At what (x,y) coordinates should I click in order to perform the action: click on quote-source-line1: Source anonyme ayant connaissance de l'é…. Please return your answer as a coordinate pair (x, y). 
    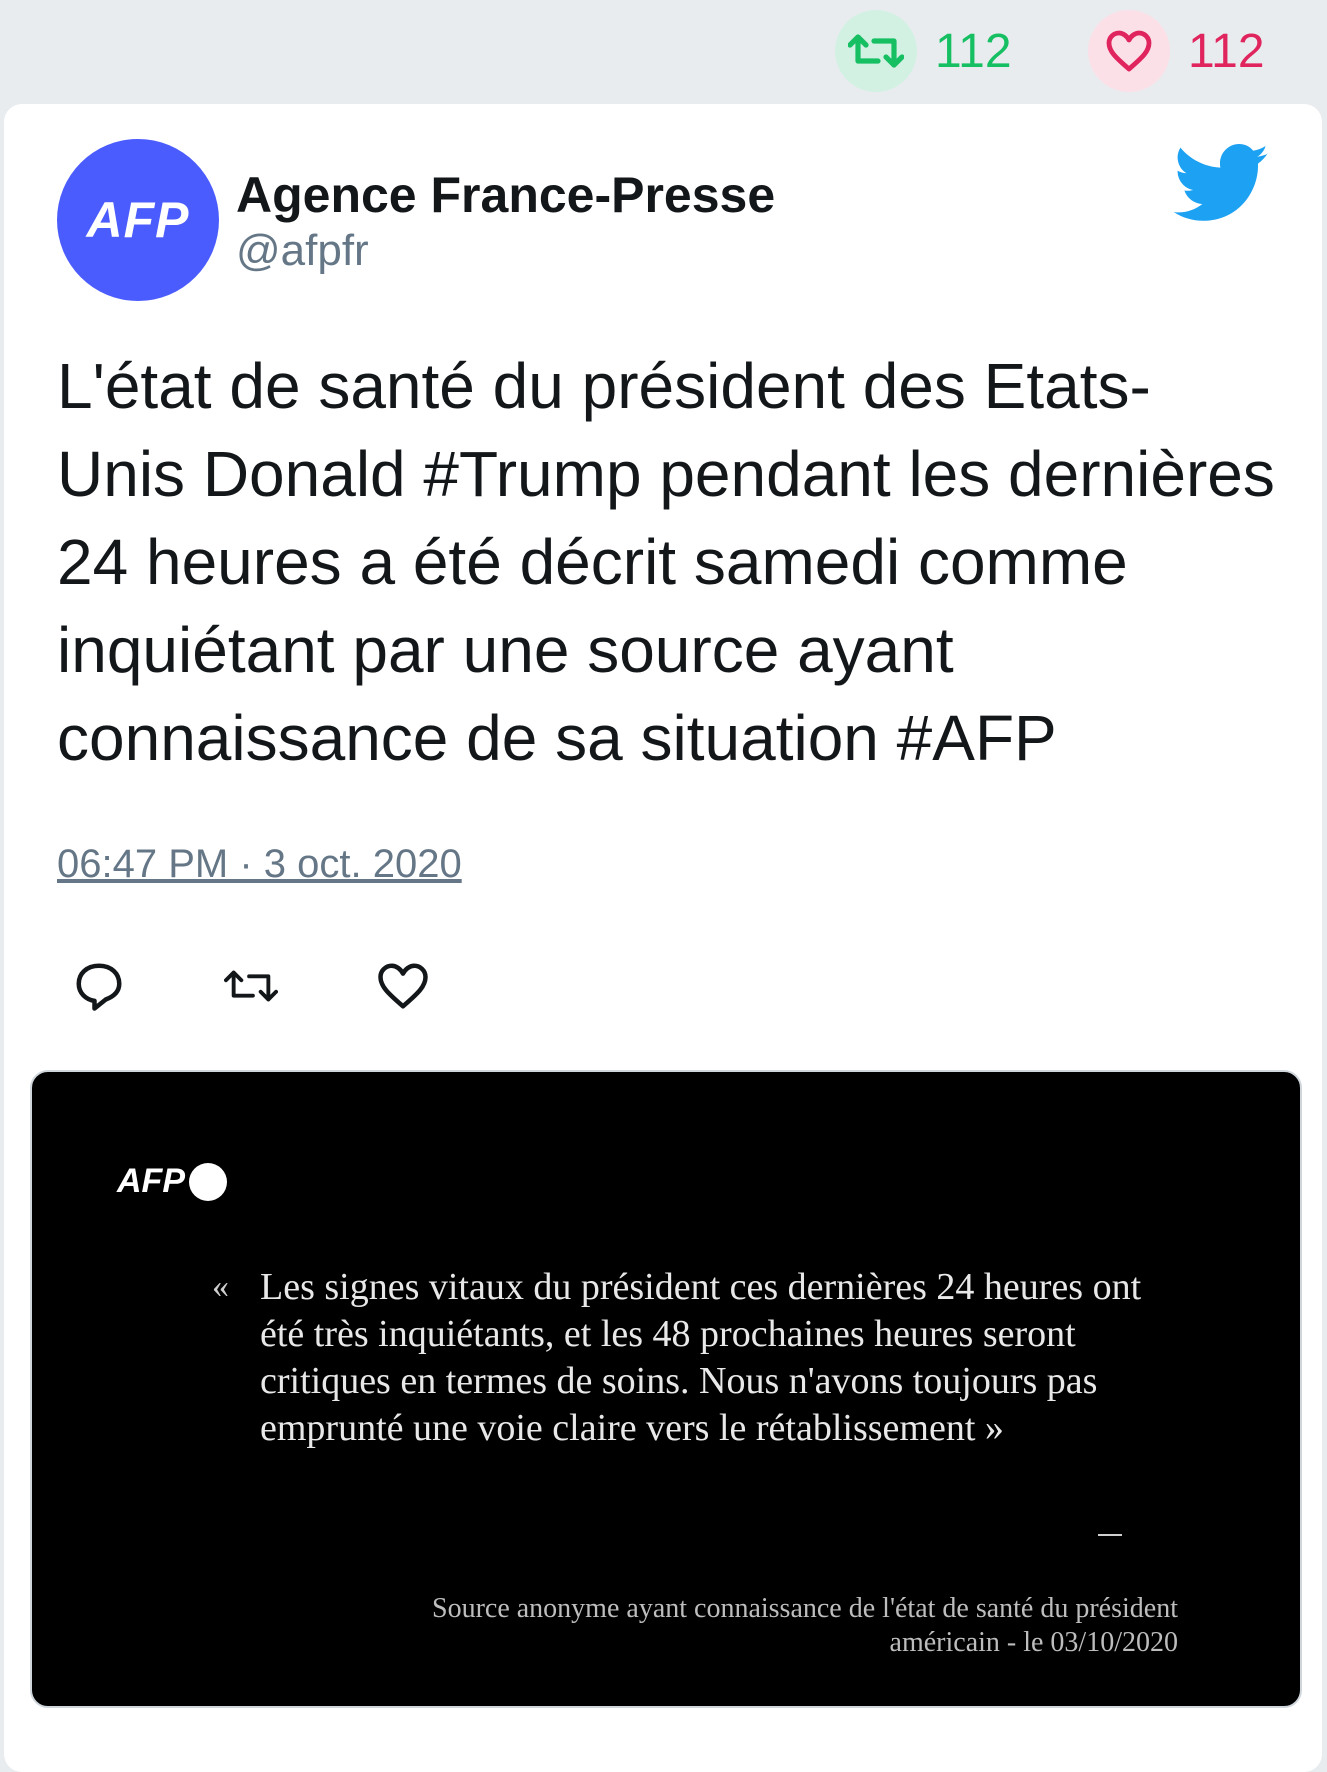
    Looking at the image, I should click on (805, 1608).